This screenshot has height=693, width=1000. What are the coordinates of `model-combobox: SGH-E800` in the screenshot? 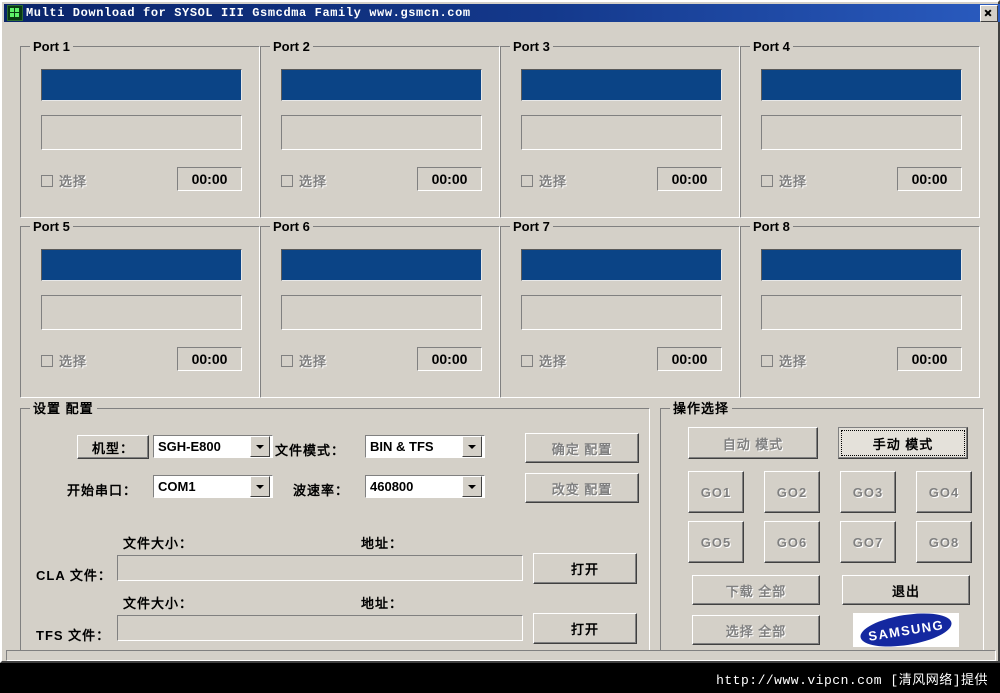 It's located at (213, 446).